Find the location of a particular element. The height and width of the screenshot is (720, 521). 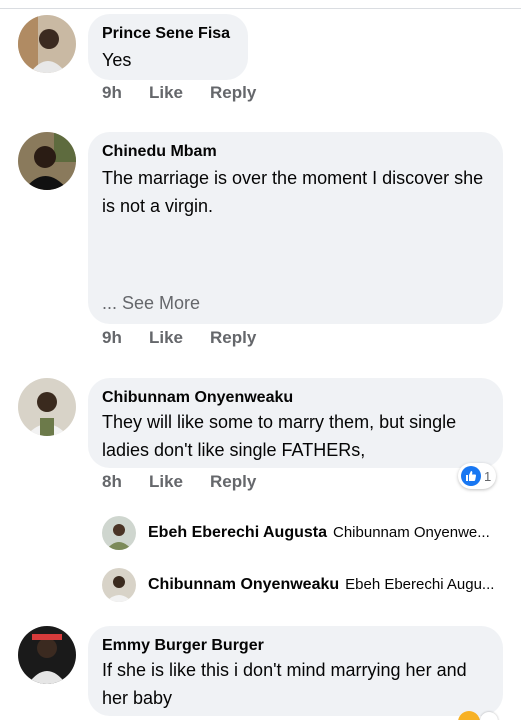

reaction-badge: 1 is located at coordinates (477, 476).